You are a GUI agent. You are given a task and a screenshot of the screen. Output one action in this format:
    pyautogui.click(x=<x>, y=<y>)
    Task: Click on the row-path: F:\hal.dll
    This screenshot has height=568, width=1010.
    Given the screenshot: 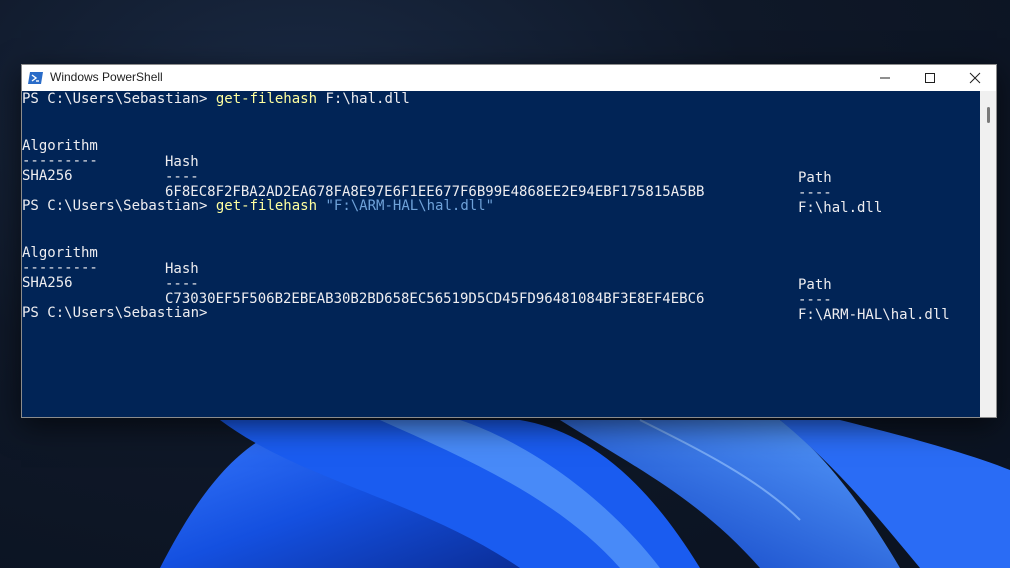 What is the action you would take?
    pyautogui.click(x=840, y=208)
    